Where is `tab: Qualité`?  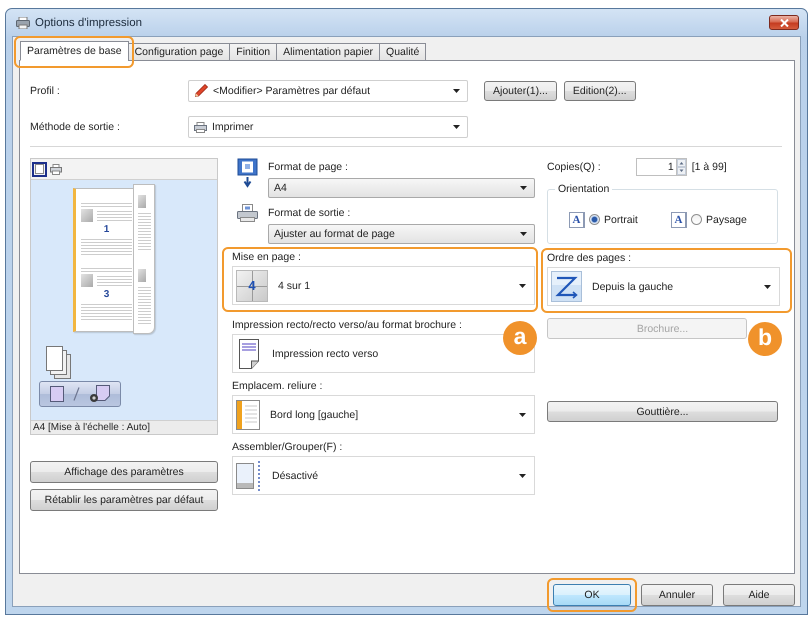
tab: Qualité is located at coordinates (402, 52).